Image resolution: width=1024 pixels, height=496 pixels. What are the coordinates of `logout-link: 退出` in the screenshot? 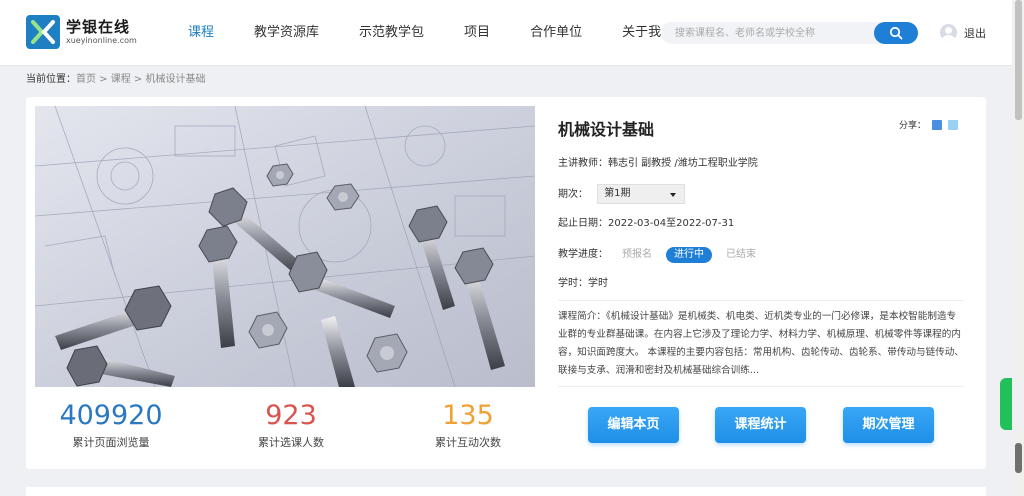 It's located at (975, 33).